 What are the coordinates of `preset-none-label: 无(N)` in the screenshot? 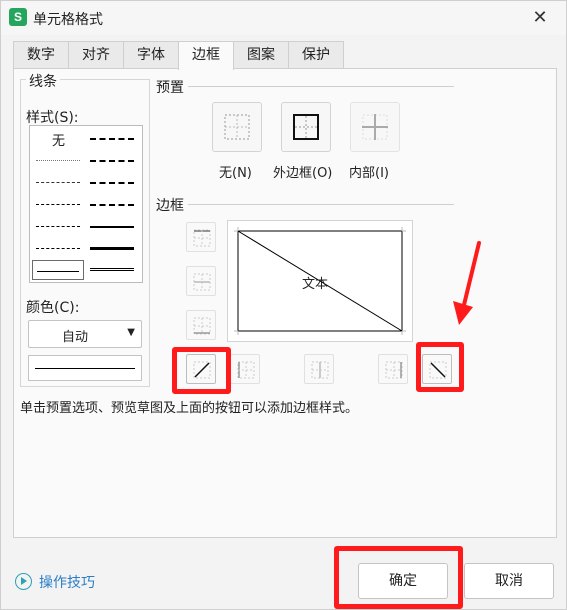 It's located at (235, 173).